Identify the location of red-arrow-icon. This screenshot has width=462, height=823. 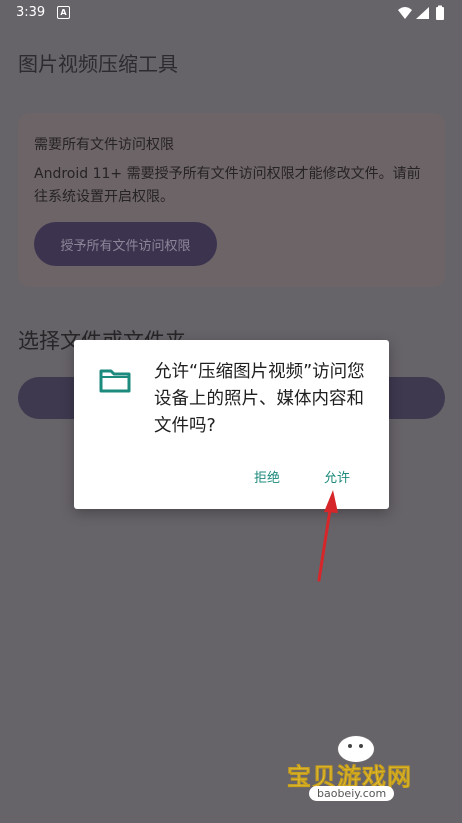
(327, 536).